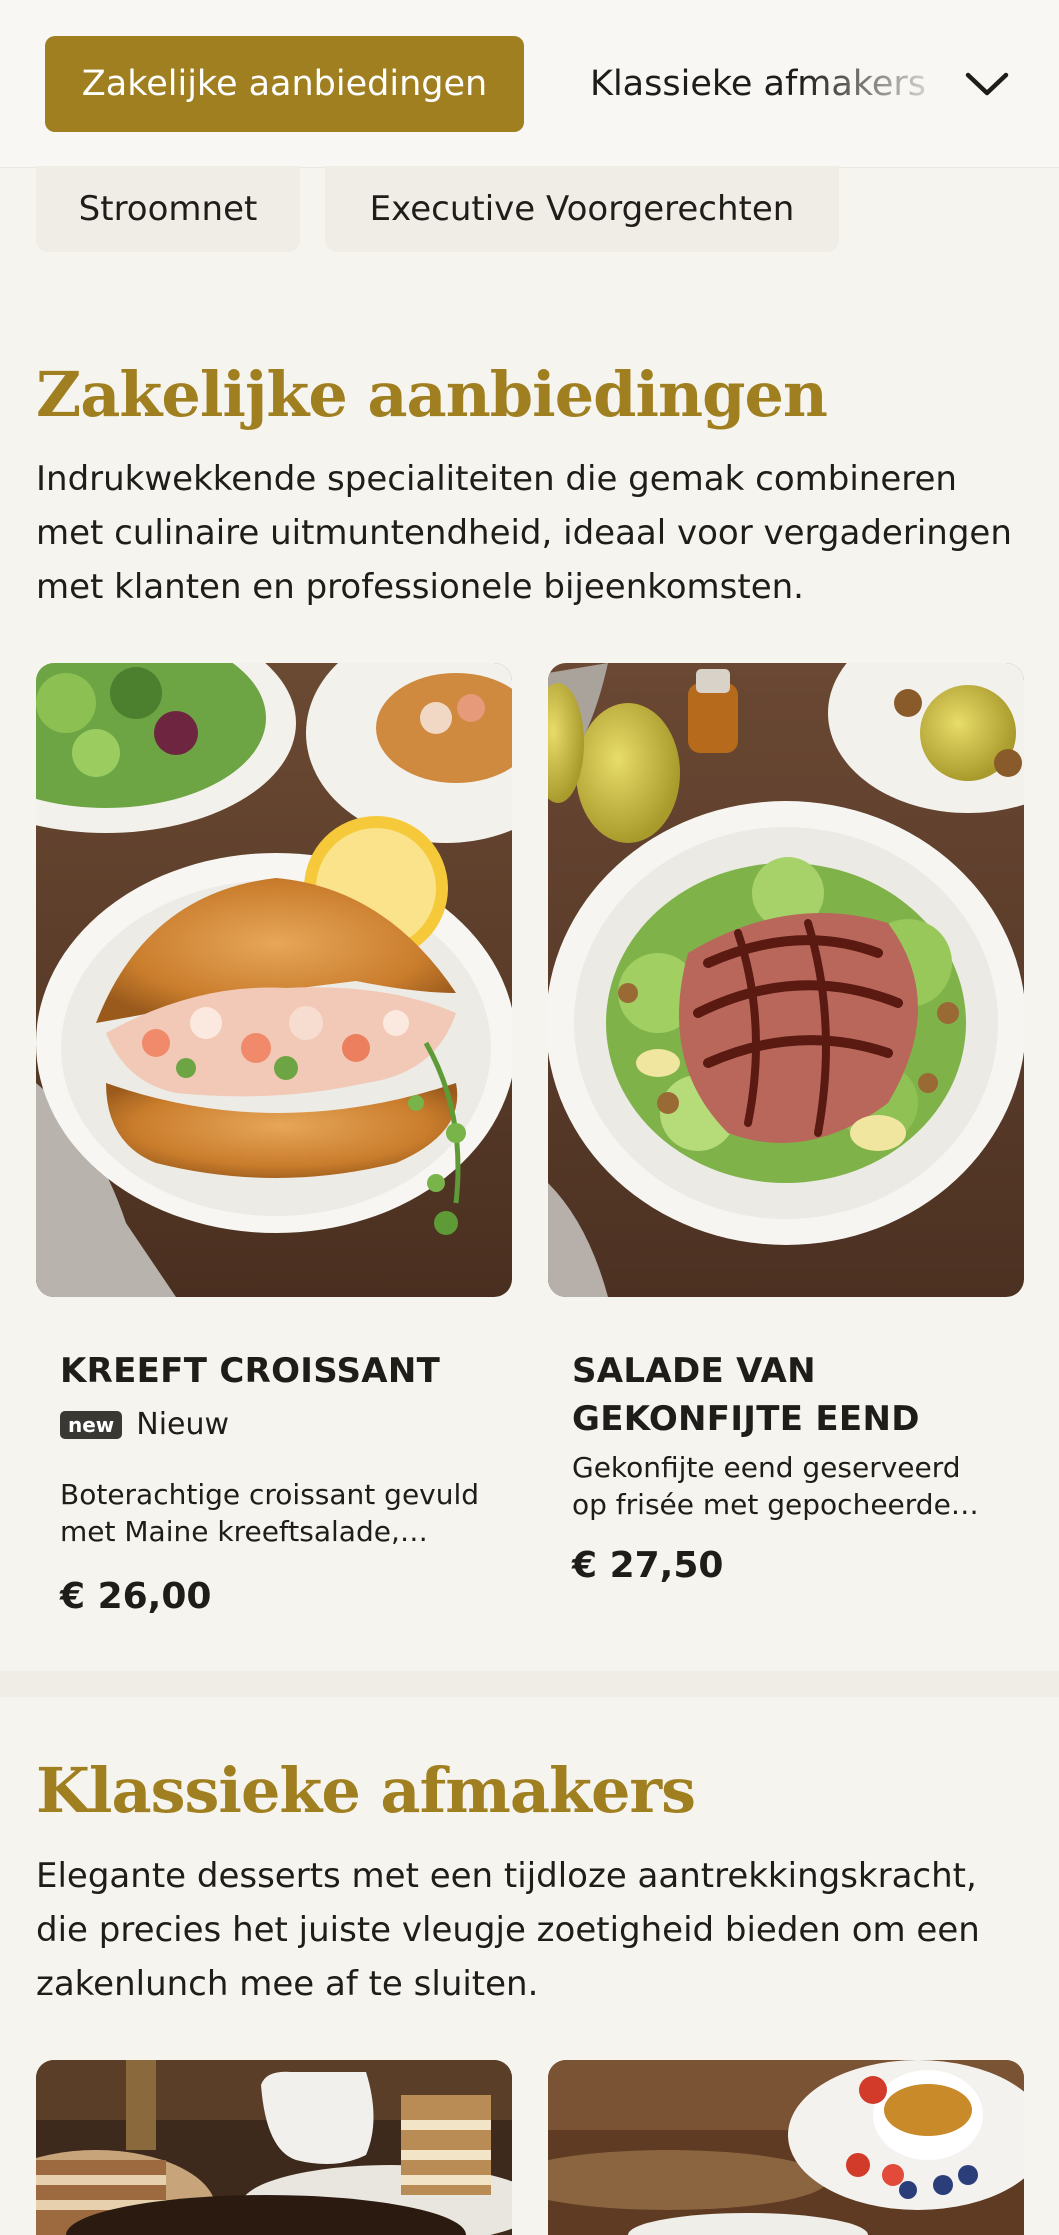 The height and width of the screenshot is (2235, 1059). What do you see at coordinates (274, 1424) in the screenshot?
I see `new-badge: new Nieuw` at bounding box center [274, 1424].